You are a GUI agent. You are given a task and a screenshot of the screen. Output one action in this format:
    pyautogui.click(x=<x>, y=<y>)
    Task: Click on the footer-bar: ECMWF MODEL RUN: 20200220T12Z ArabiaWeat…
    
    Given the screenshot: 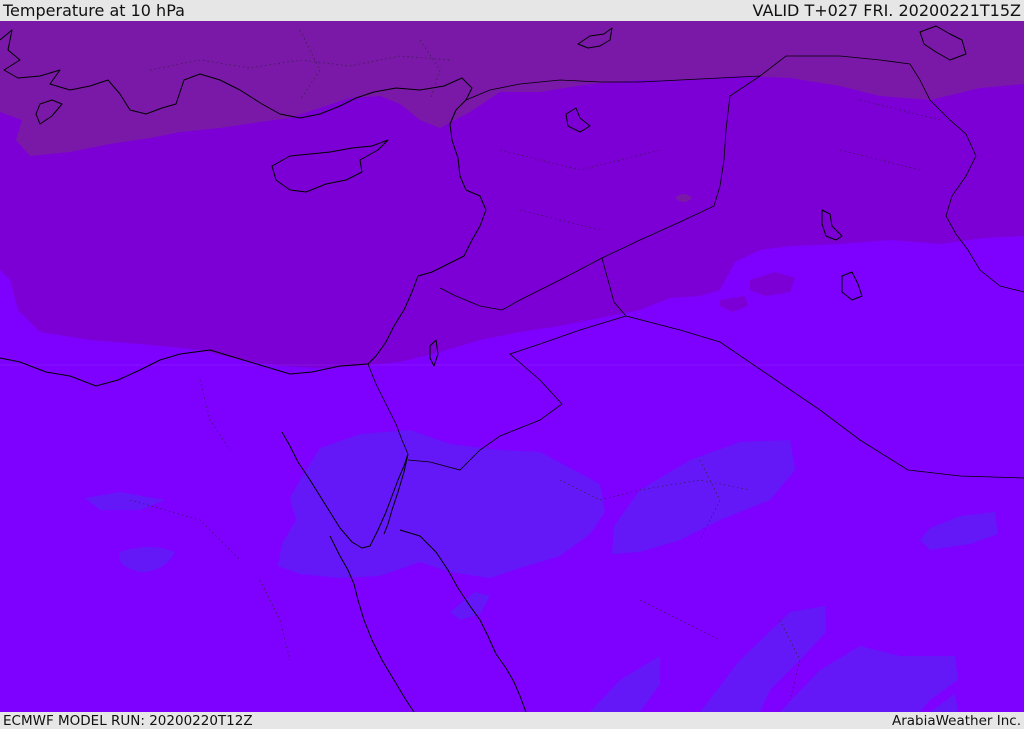 What is the action you would take?
    pyautogui.click(x=512, y=720)
    